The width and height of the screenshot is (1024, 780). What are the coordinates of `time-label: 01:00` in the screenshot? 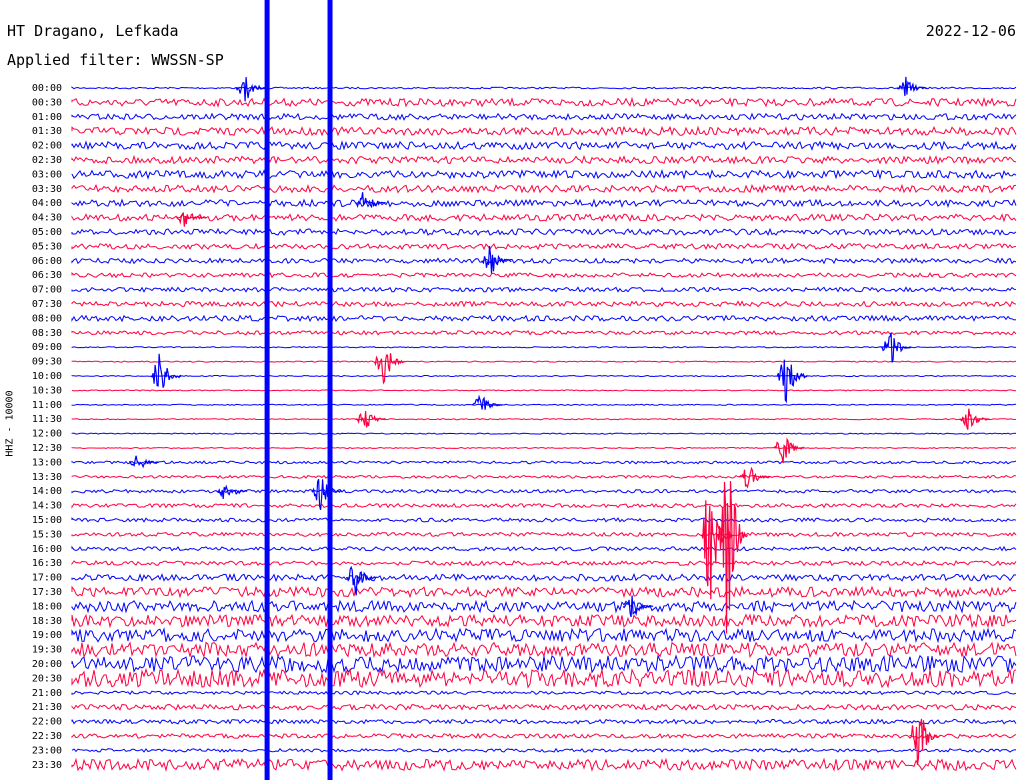 It's located at (47, 117).